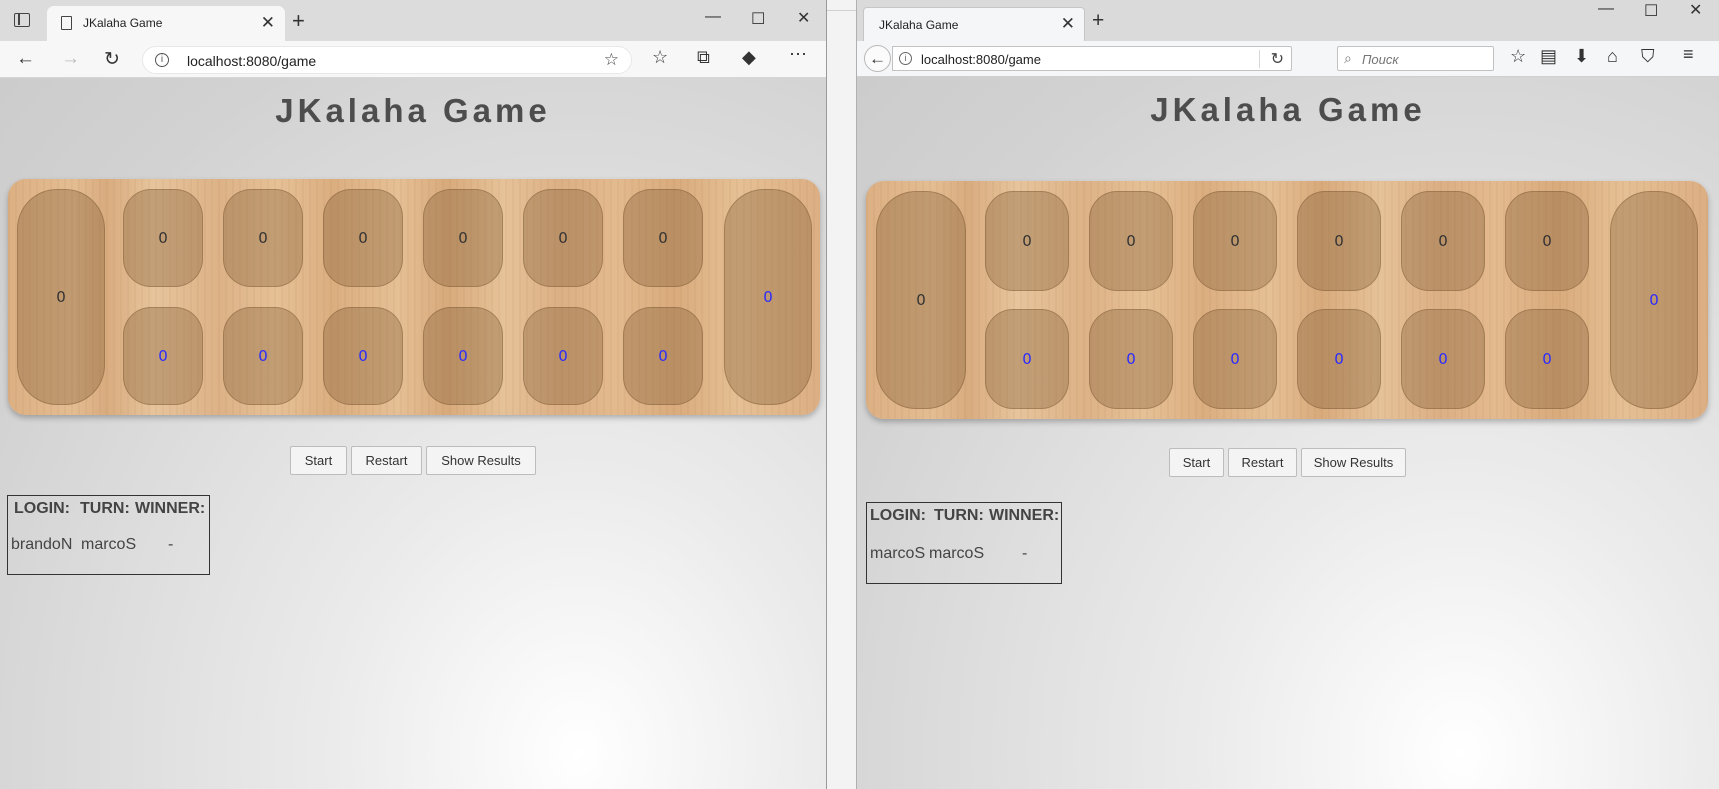  Describe the element at coordinates (841, 394) in the screenshot. I see `desktop-gap` at that location.